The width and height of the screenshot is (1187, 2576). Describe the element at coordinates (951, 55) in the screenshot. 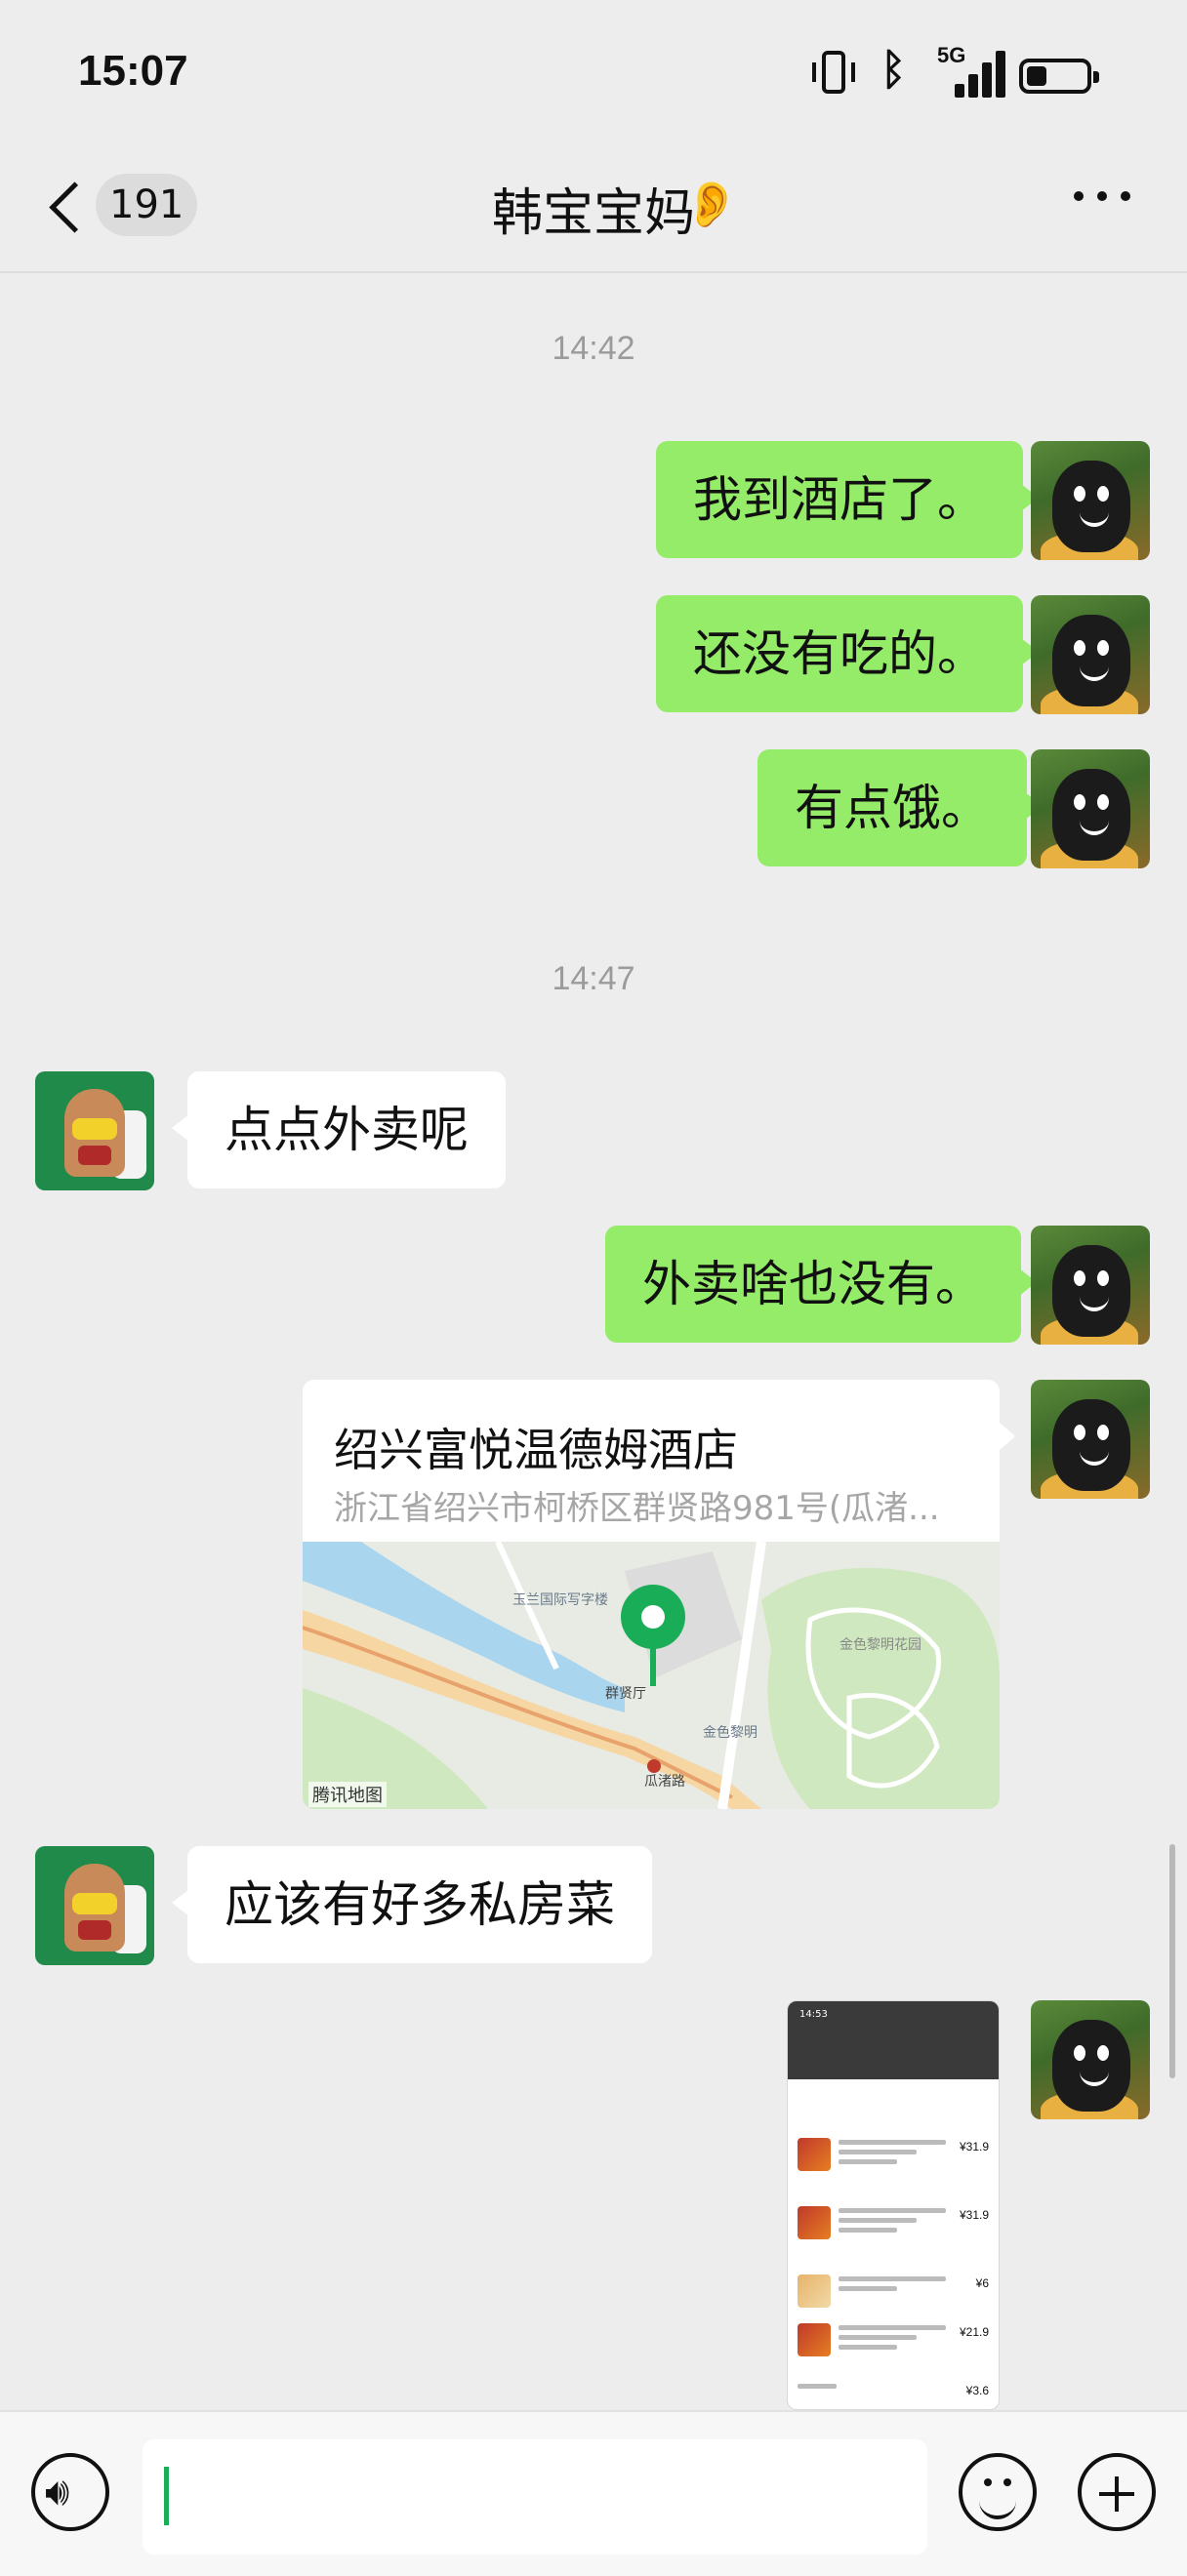

I see `network-type: 5G` at that location.